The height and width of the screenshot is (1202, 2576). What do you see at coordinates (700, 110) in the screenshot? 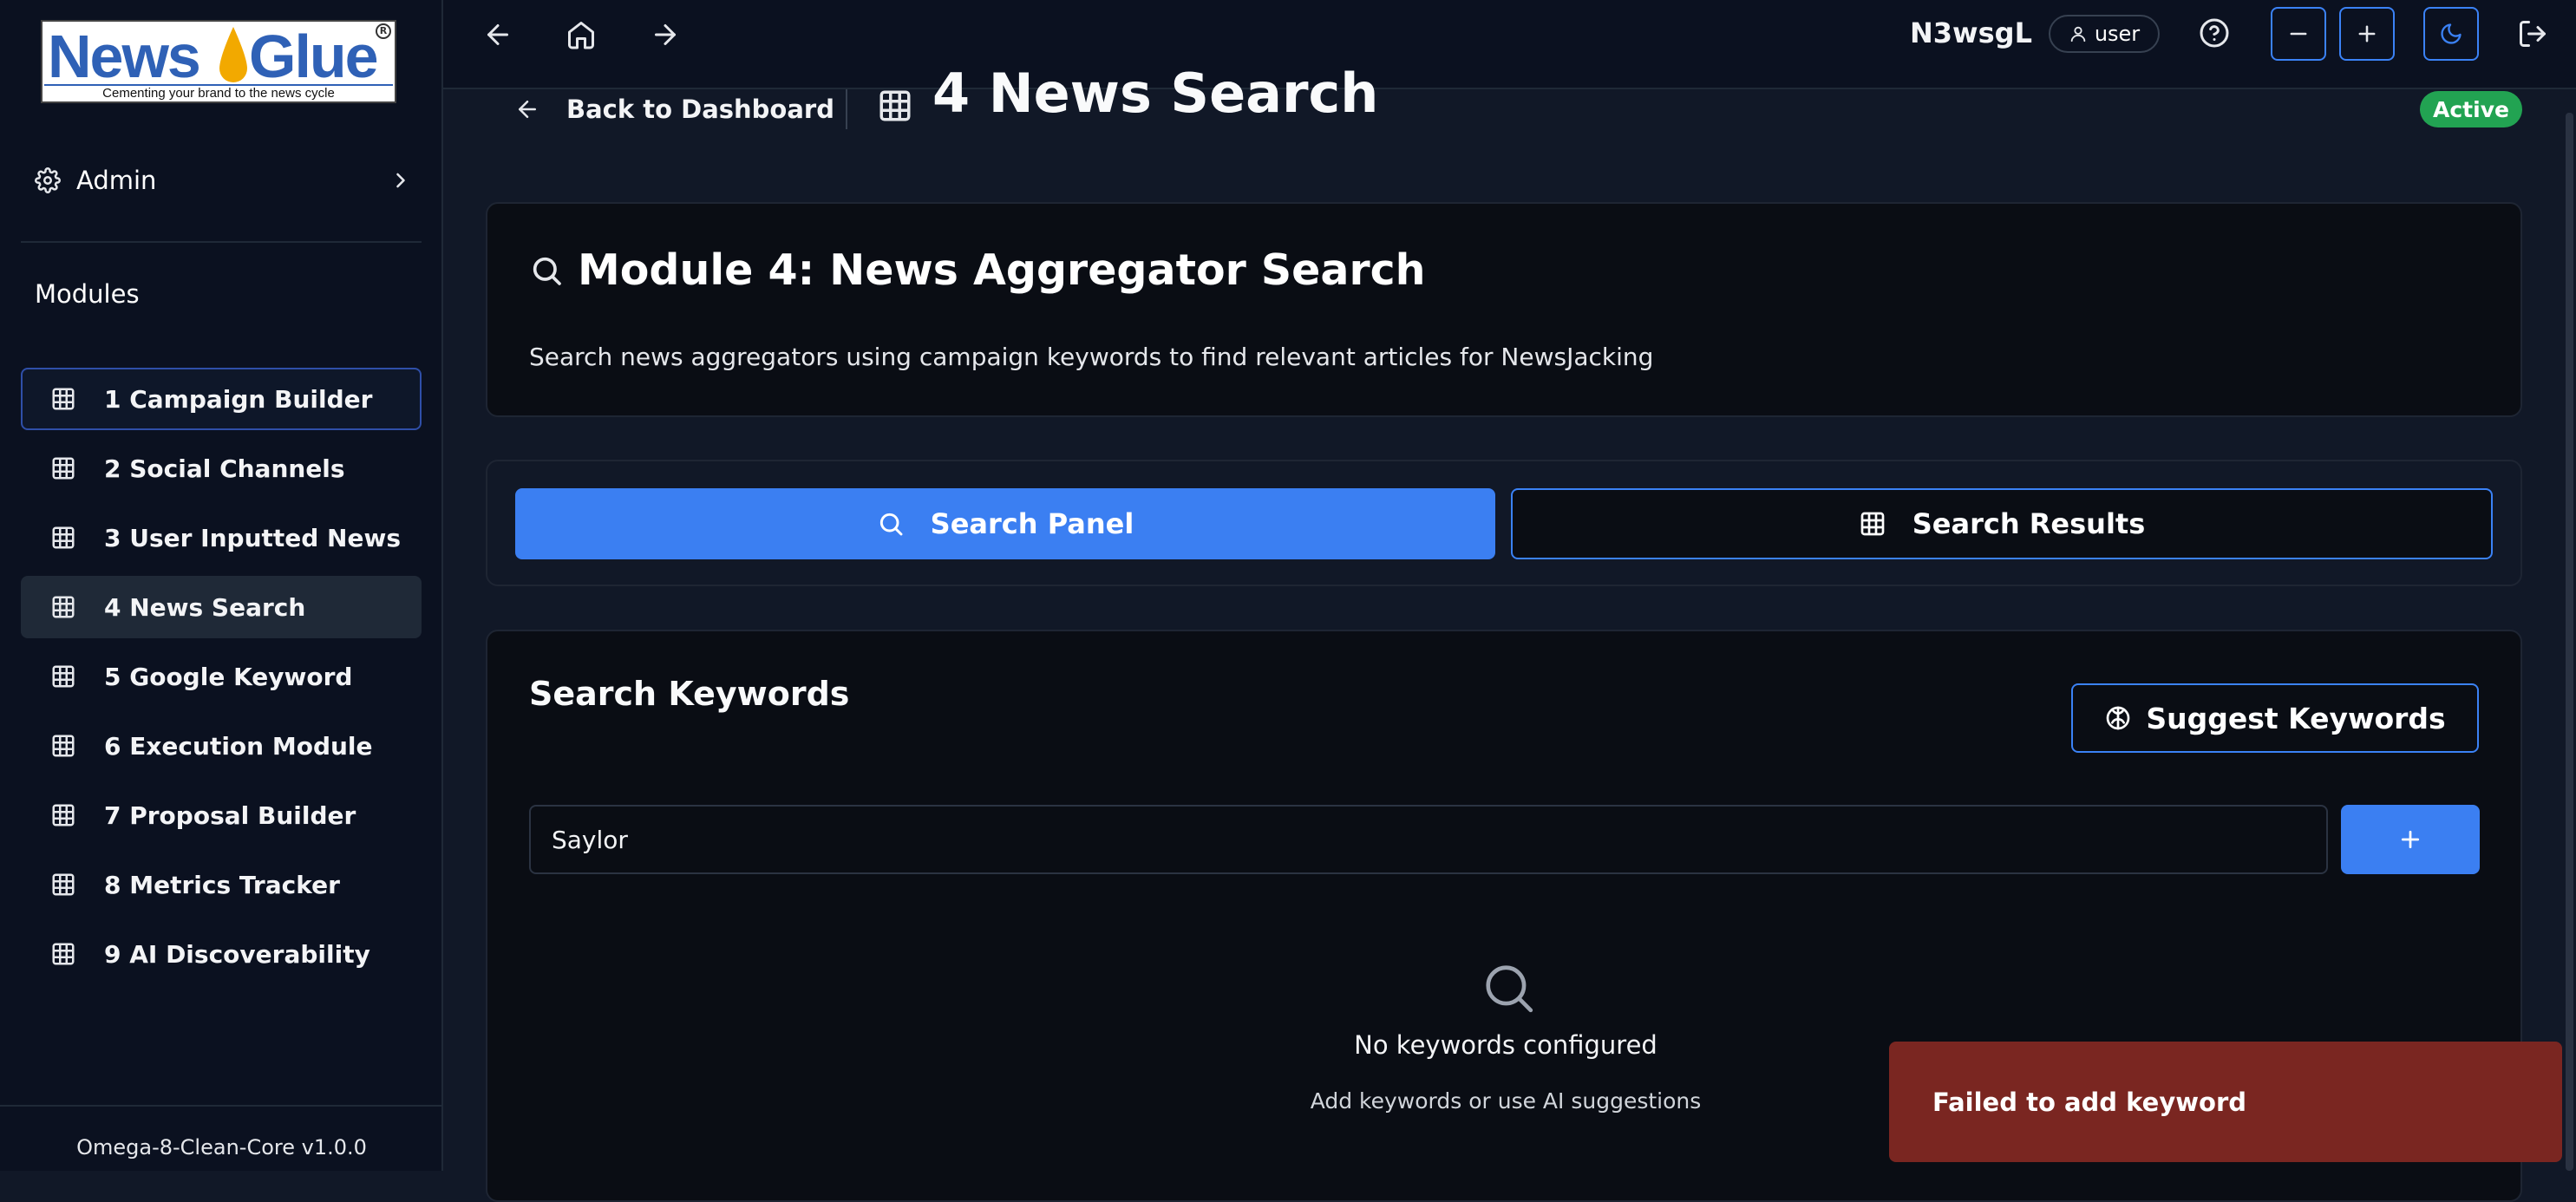
I see `back-label: Back to Dashboard` at bounding box center [700, 110].